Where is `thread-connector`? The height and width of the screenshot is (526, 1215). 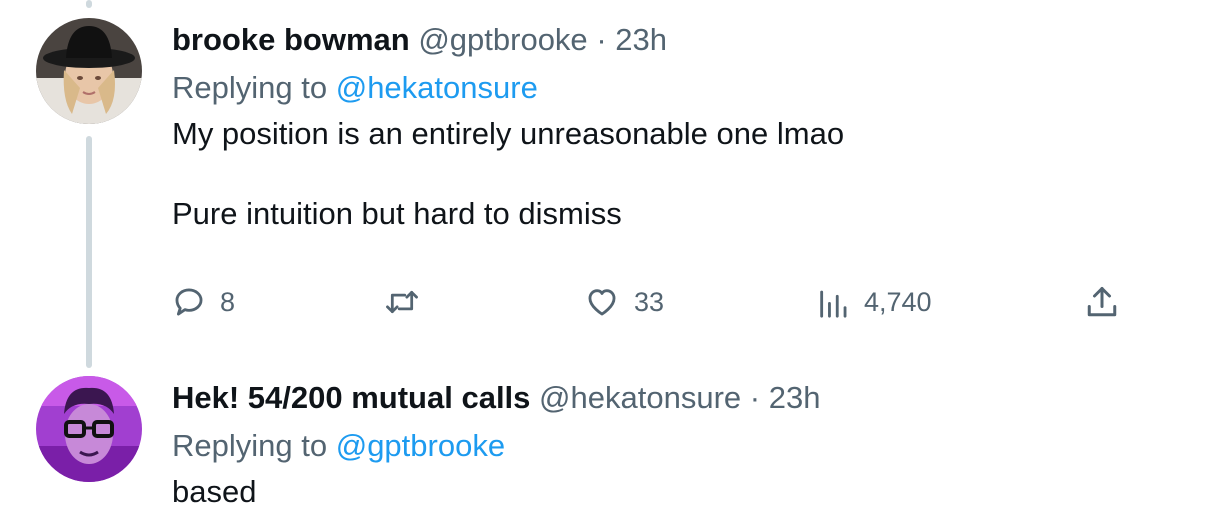
thread-connector is located at coordinates (89, 252).